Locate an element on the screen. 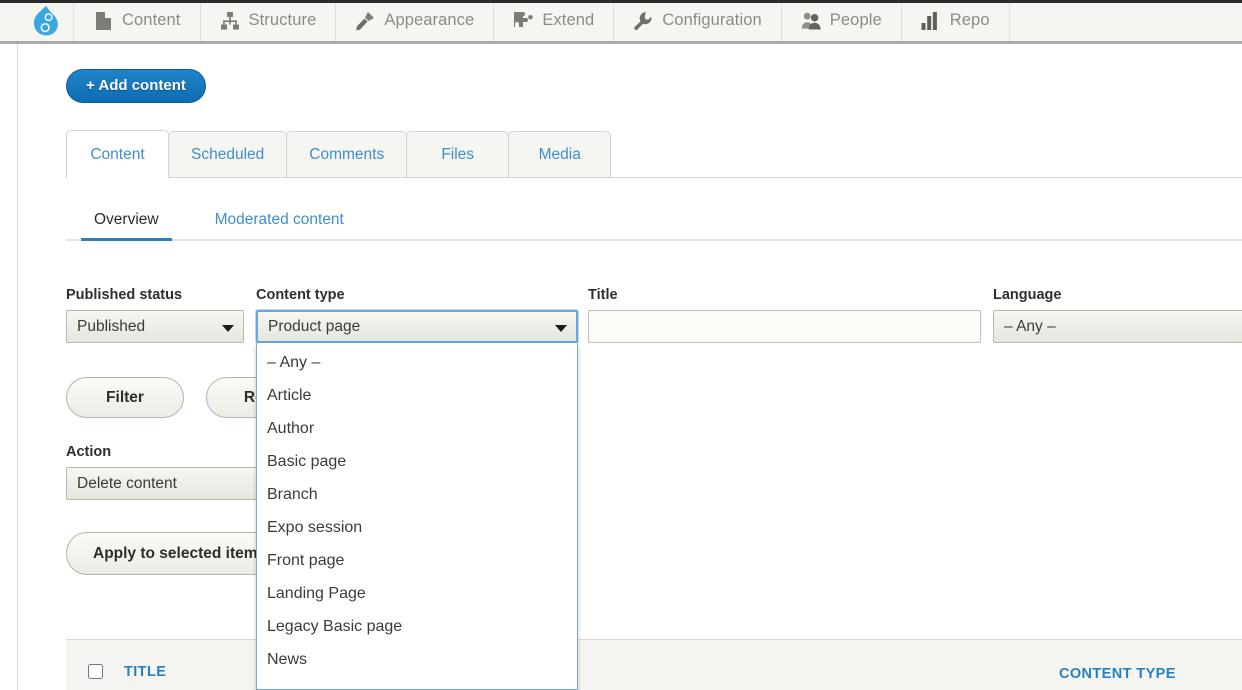  tab-label: Content is located at coordinates (117, 154).